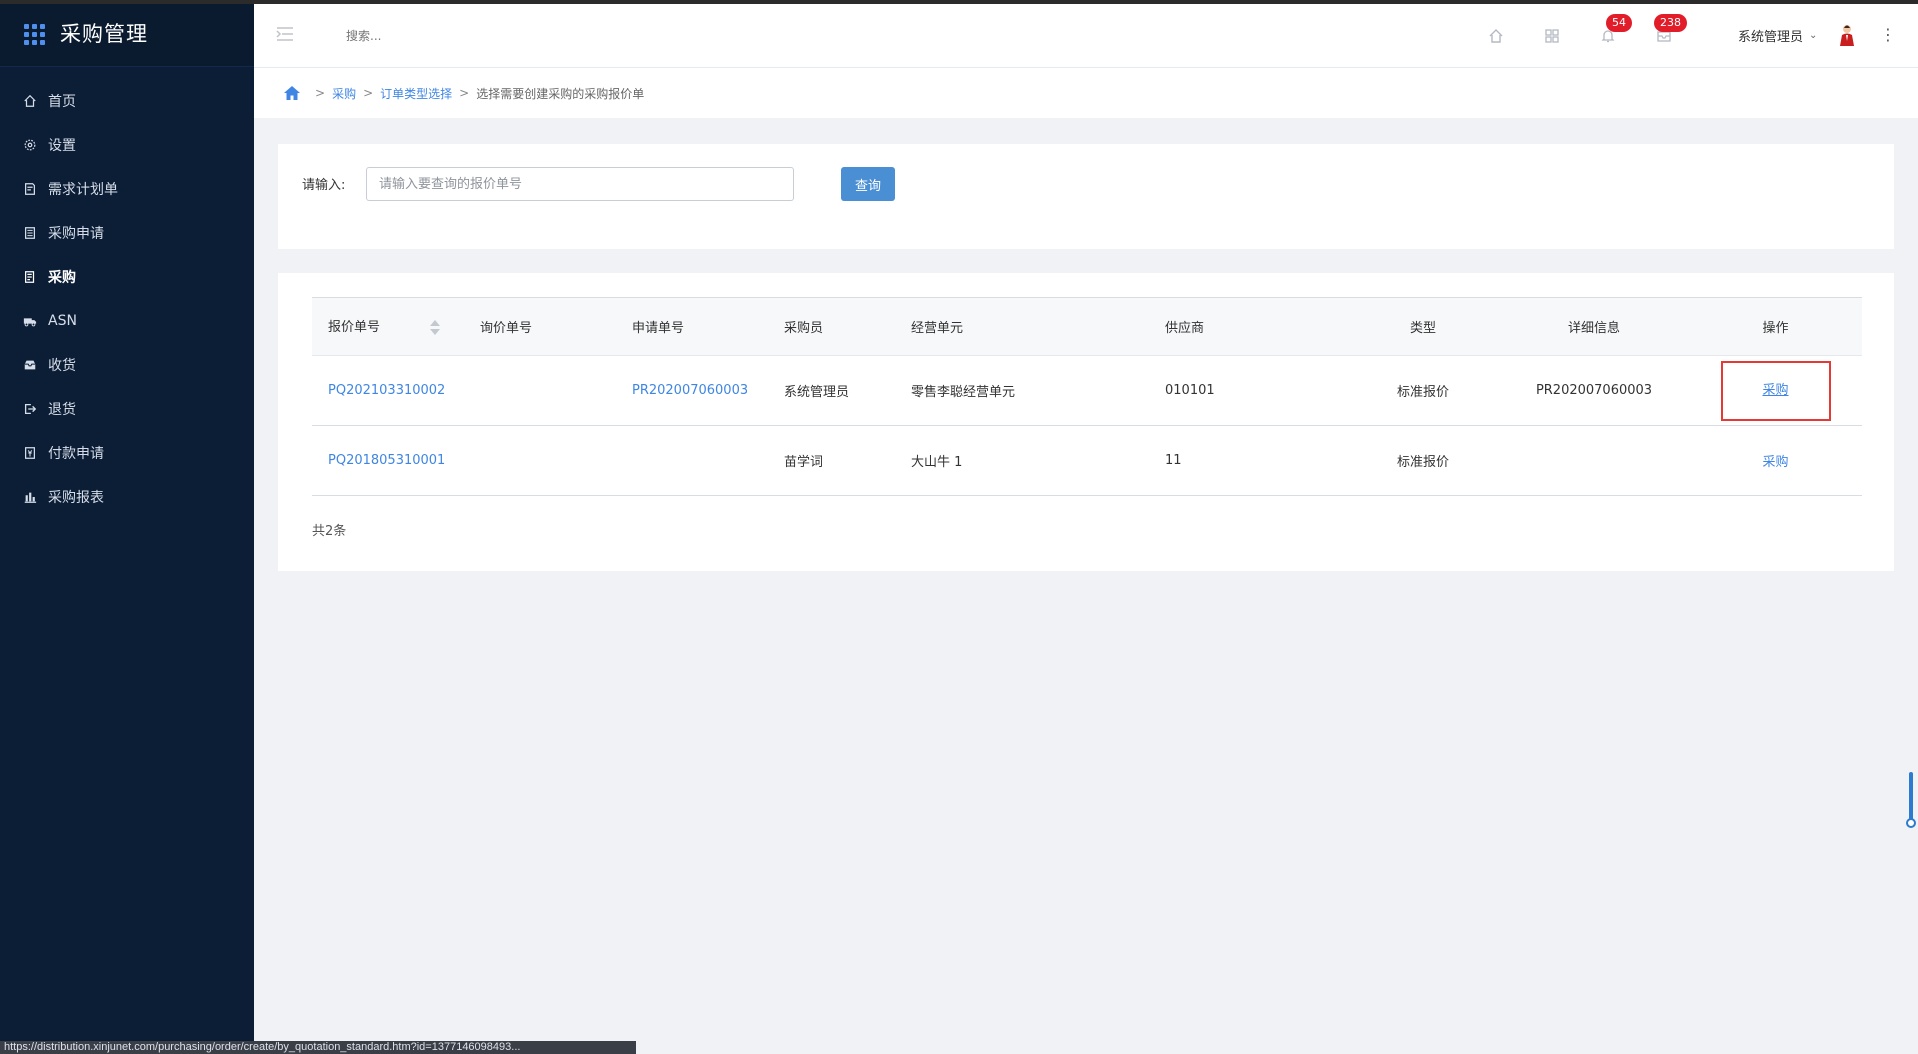 The image size is (1918, 1054). I want to click on breadcrumb: > 采购 > 订单类型选择 > 选择需要创建采购的采购报价单, so click(1086, 93).